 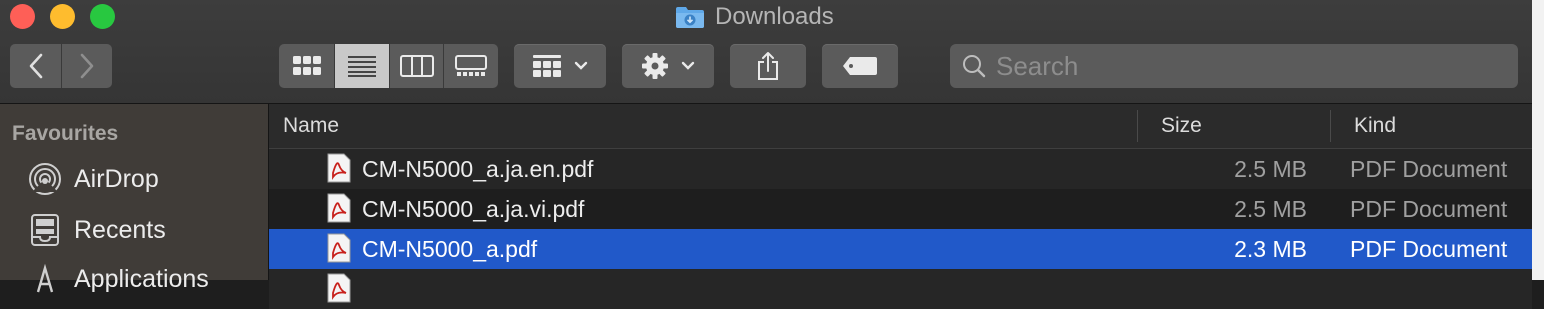 I want to click on window-title: Downloads, so click(x=754, y=17).